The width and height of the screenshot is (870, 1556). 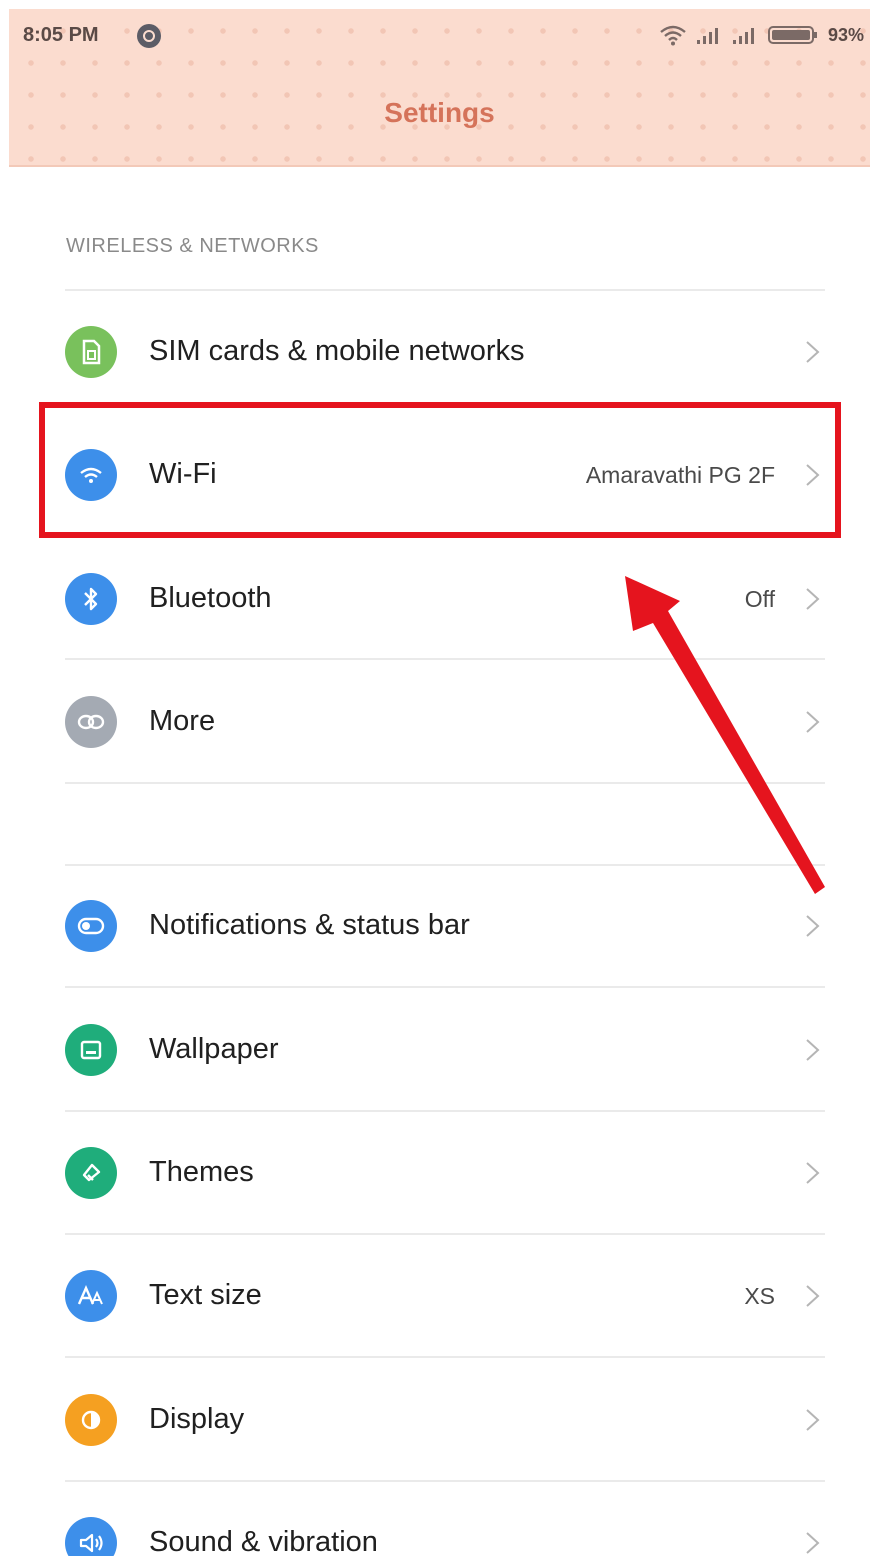 What do you see at coordinates (205, 1295) in the screenshot?
I see `item-label: Text size` at bounding box center [205, 1295].